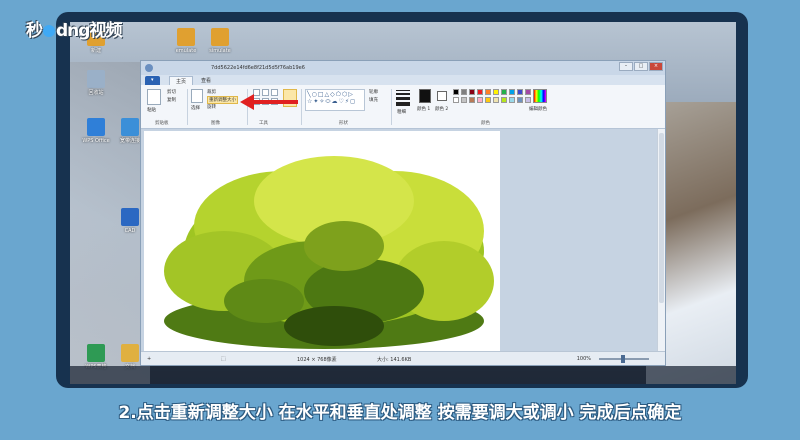 The height and width of the screenshot is (440, 800). I want to click on select-button: 选择, so click(195, 108).